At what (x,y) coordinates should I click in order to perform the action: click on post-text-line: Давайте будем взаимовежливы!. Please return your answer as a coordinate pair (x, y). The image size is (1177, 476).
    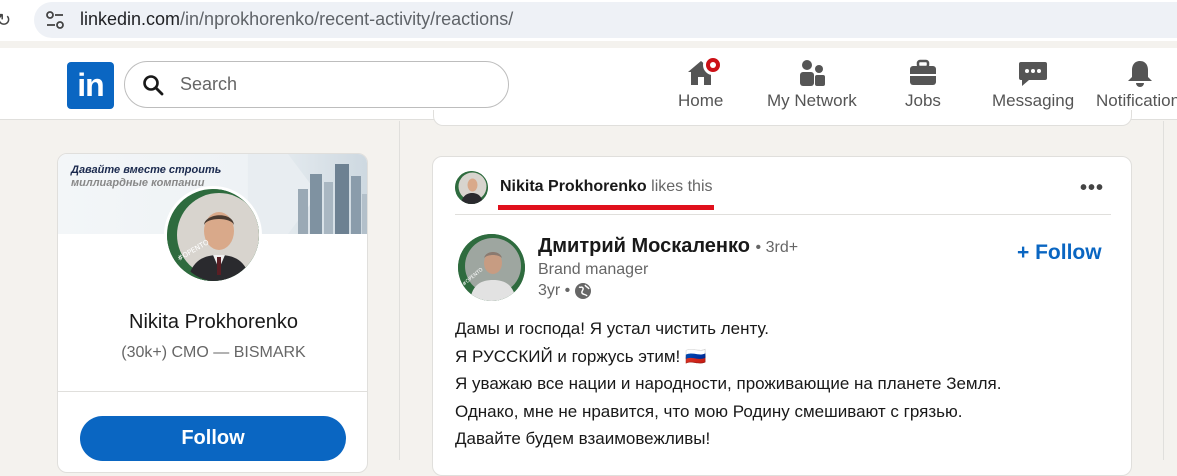
    Looking at the image, I should click on (583, 438).